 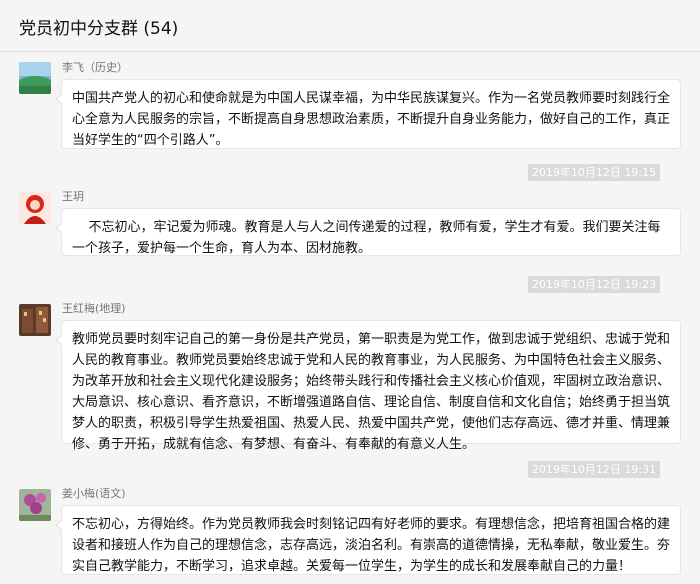 I want to click on sender-name: 李飞（历史）, so click(x=95, y=67).